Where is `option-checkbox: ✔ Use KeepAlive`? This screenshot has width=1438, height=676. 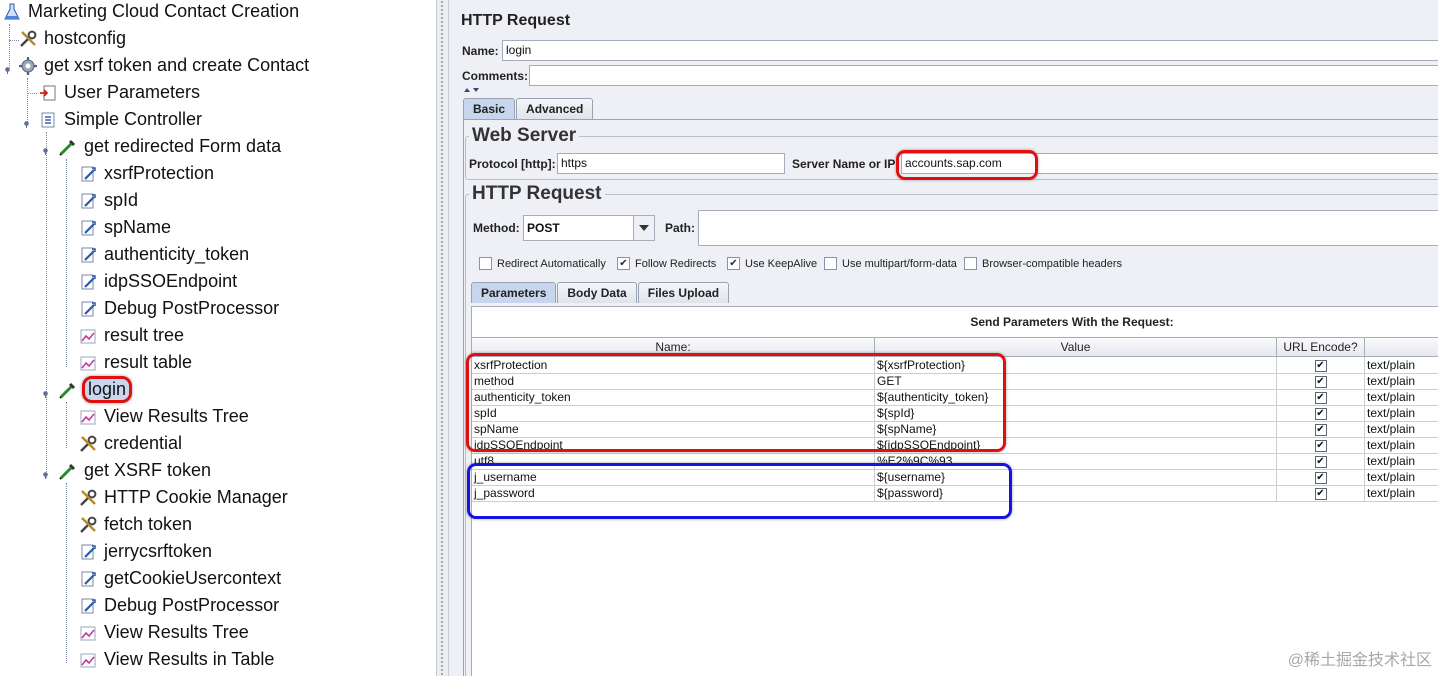 option-checkbox: ✔ Use KeepAlive is located at coordinates (772, 263).